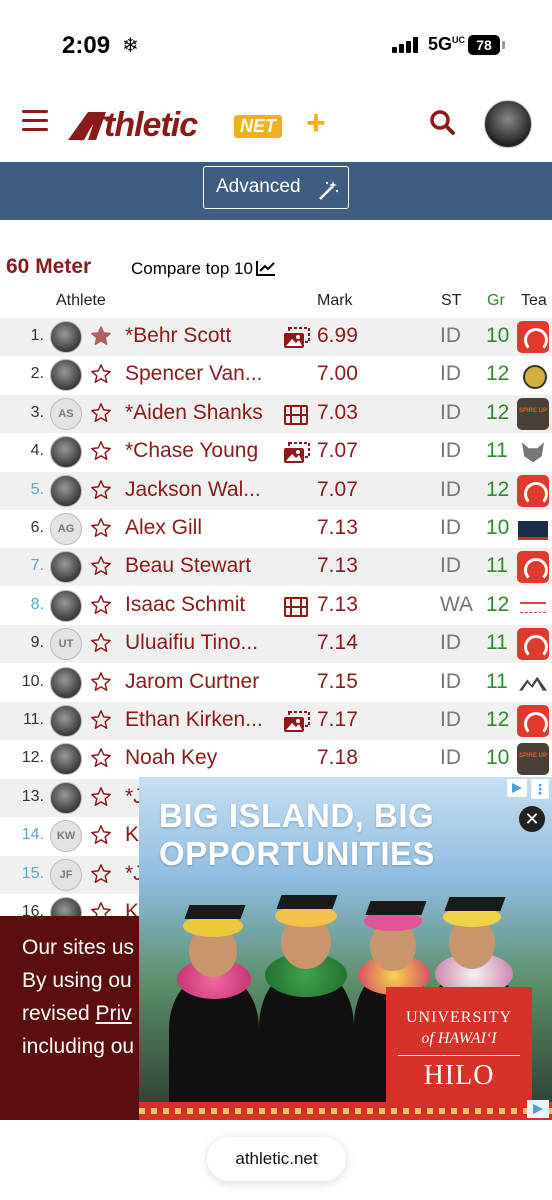 This screenshot has height=1200, width=552. Describe the element at coordinates (297, 607) in the screenshot. I see `video-icon` at that location.